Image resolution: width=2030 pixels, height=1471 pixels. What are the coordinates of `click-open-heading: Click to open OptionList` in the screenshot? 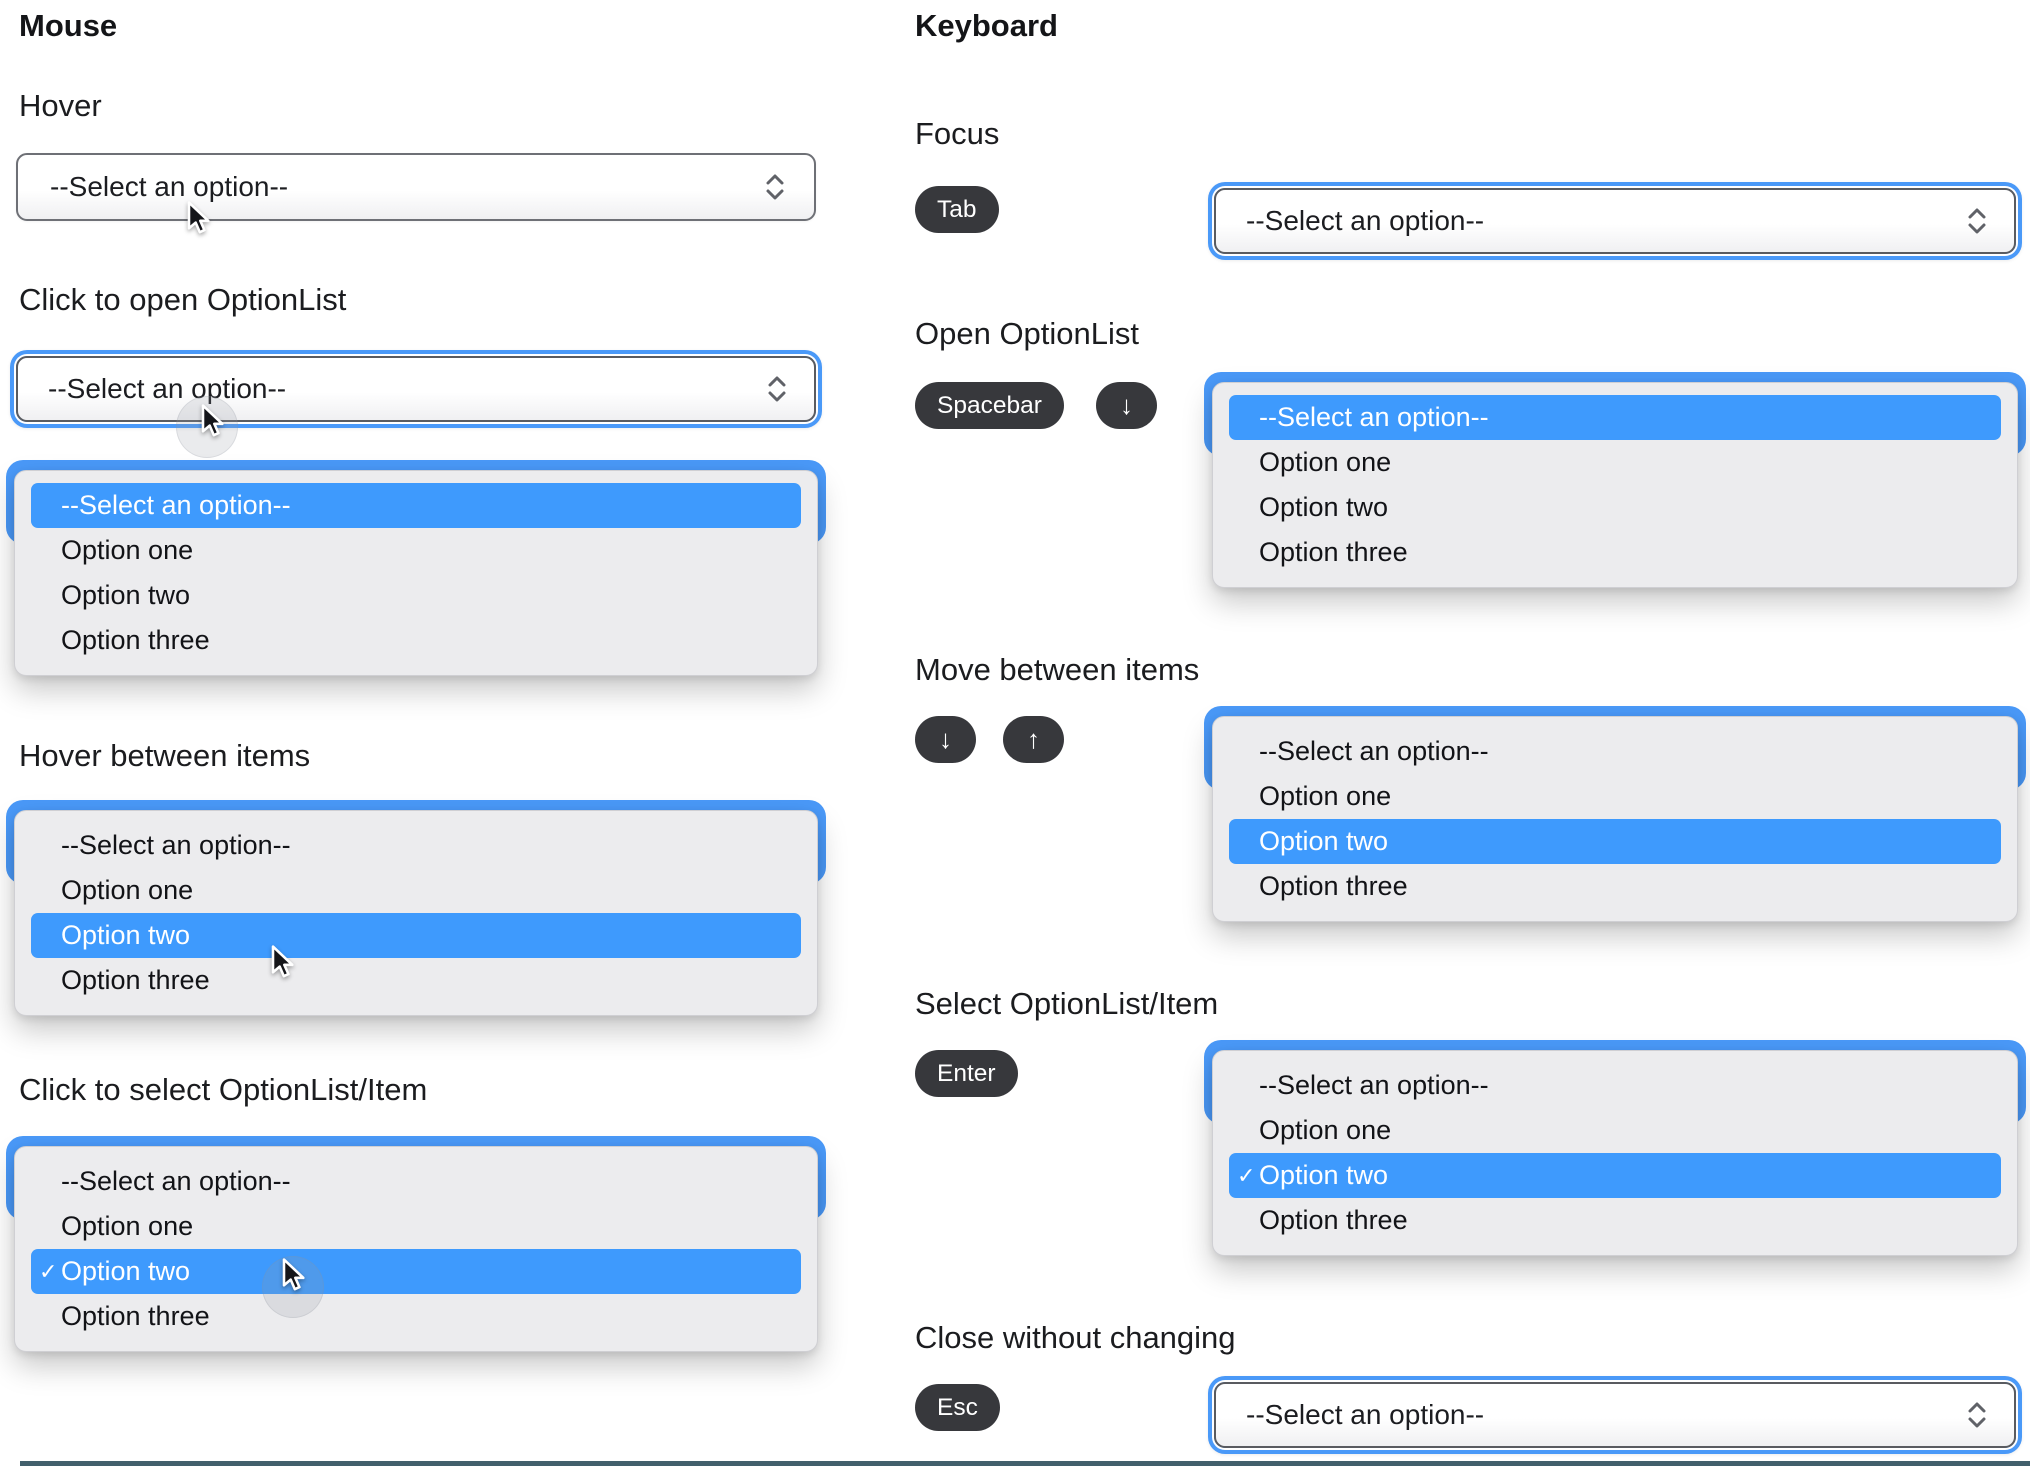 It's located at (183, 299).